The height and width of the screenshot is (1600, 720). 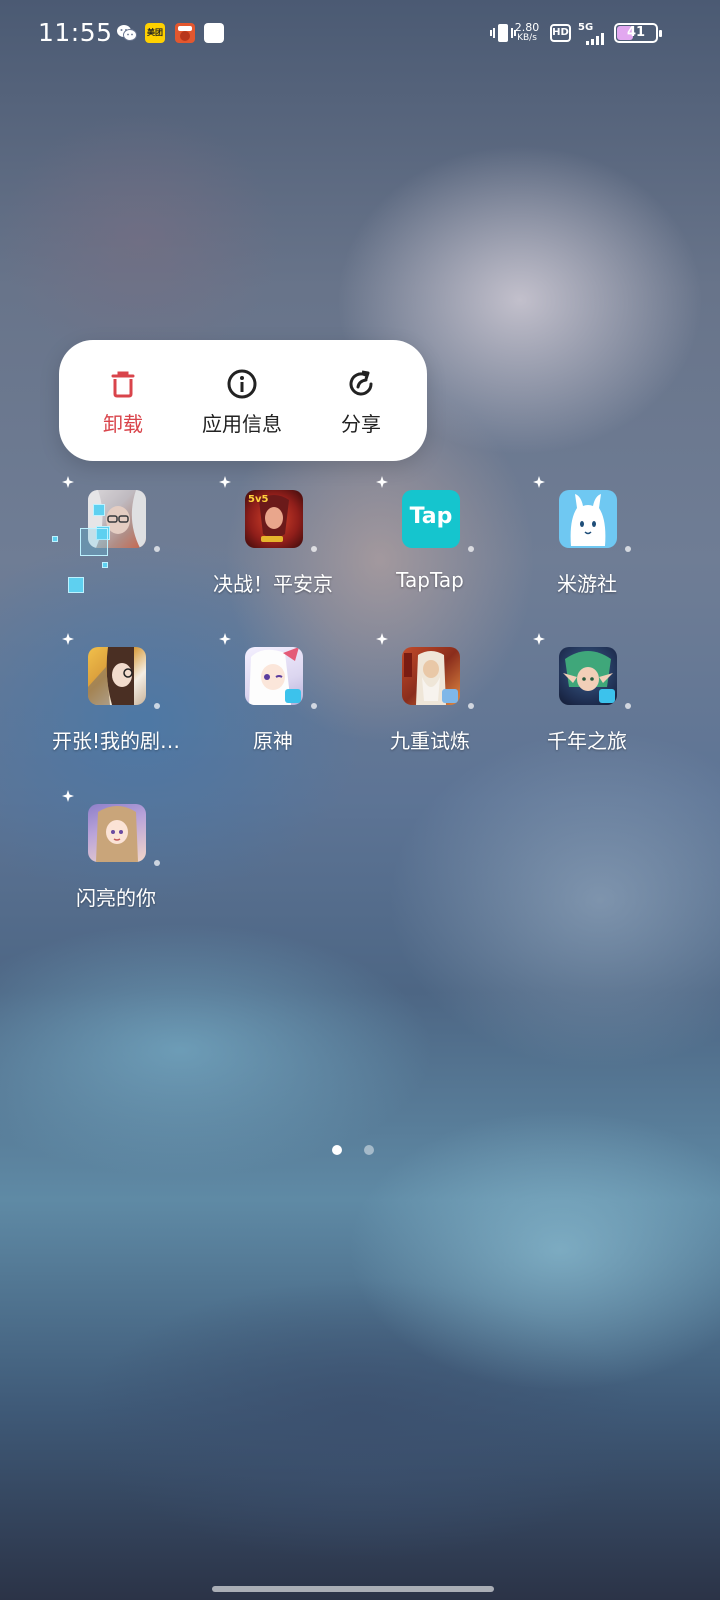 I want to click on signal-5g: 5G, so click(x=593, y=35).